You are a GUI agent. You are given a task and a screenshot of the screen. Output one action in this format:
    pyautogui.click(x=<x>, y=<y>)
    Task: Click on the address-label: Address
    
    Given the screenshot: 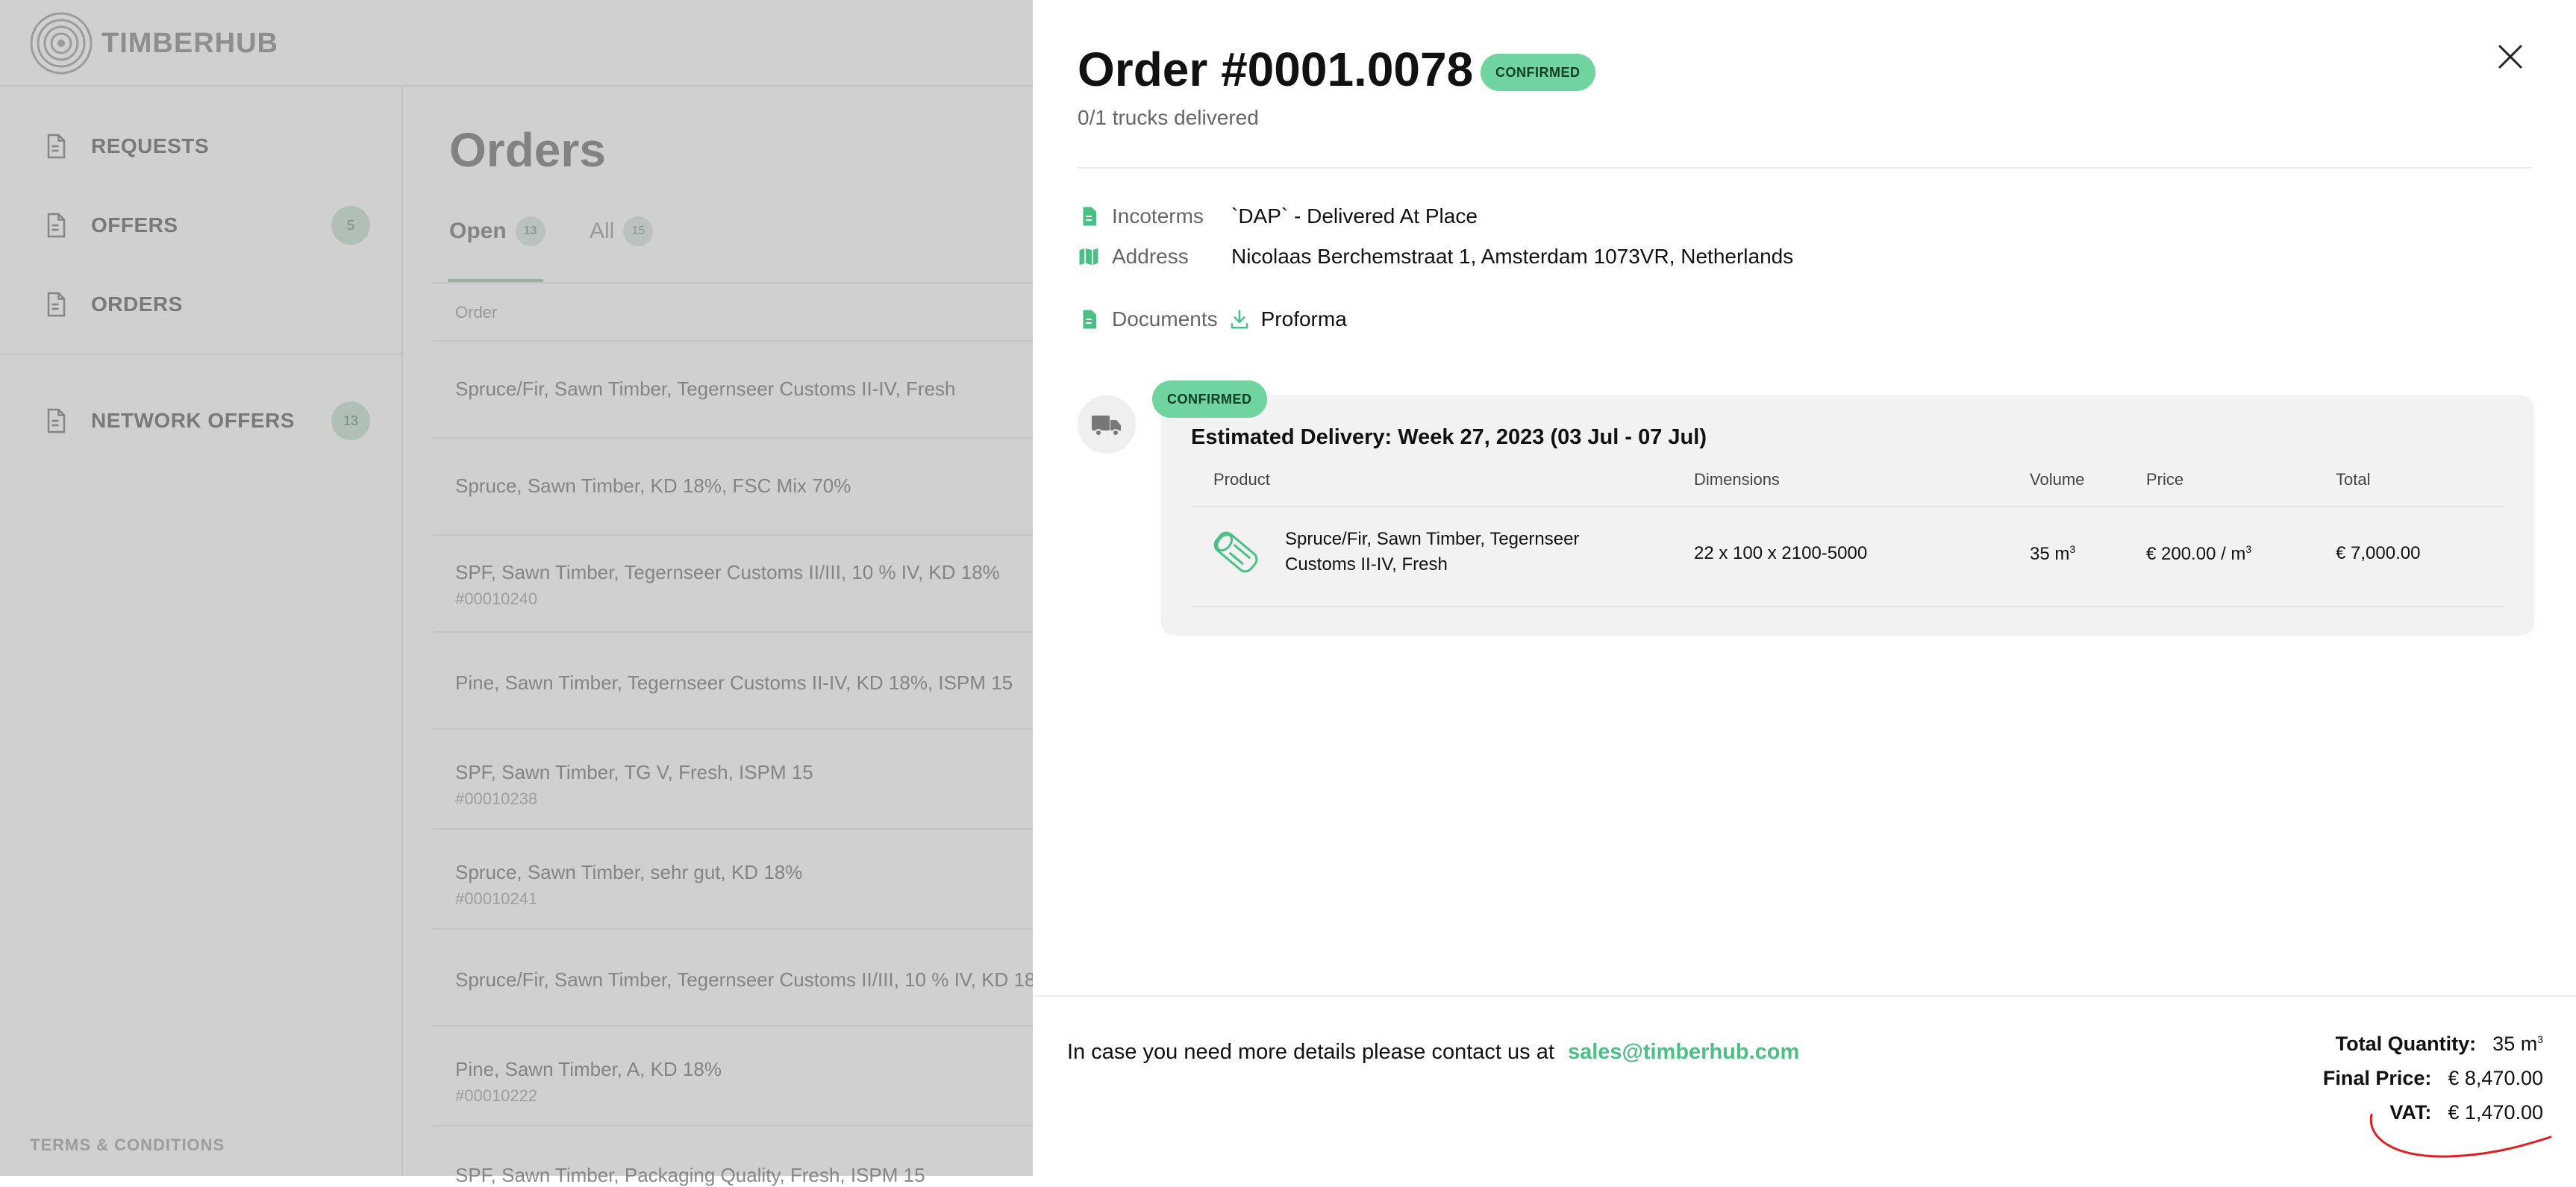 What is the action you would take?
    pyautogui.click(x=1150, y=256)
    